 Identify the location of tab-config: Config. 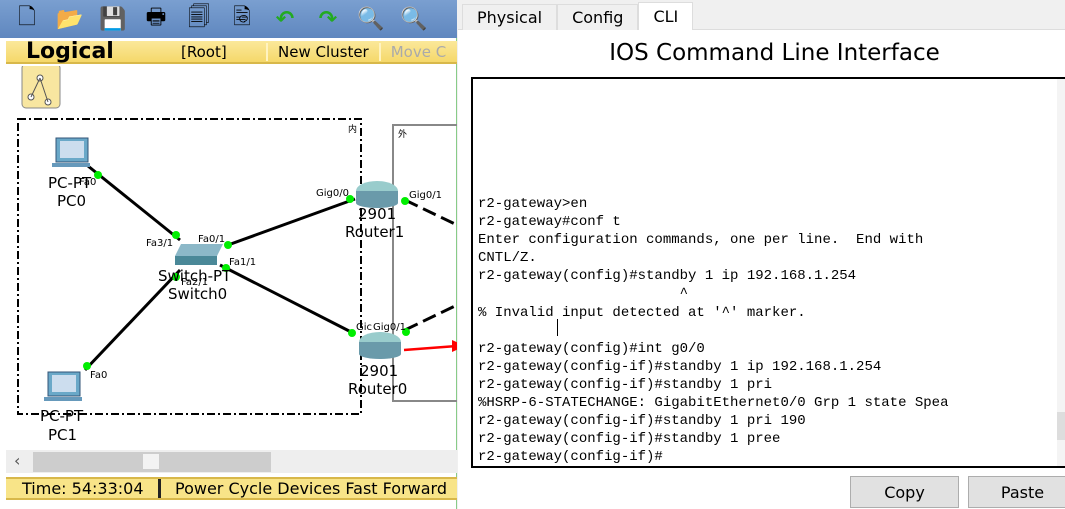
(598, 17).